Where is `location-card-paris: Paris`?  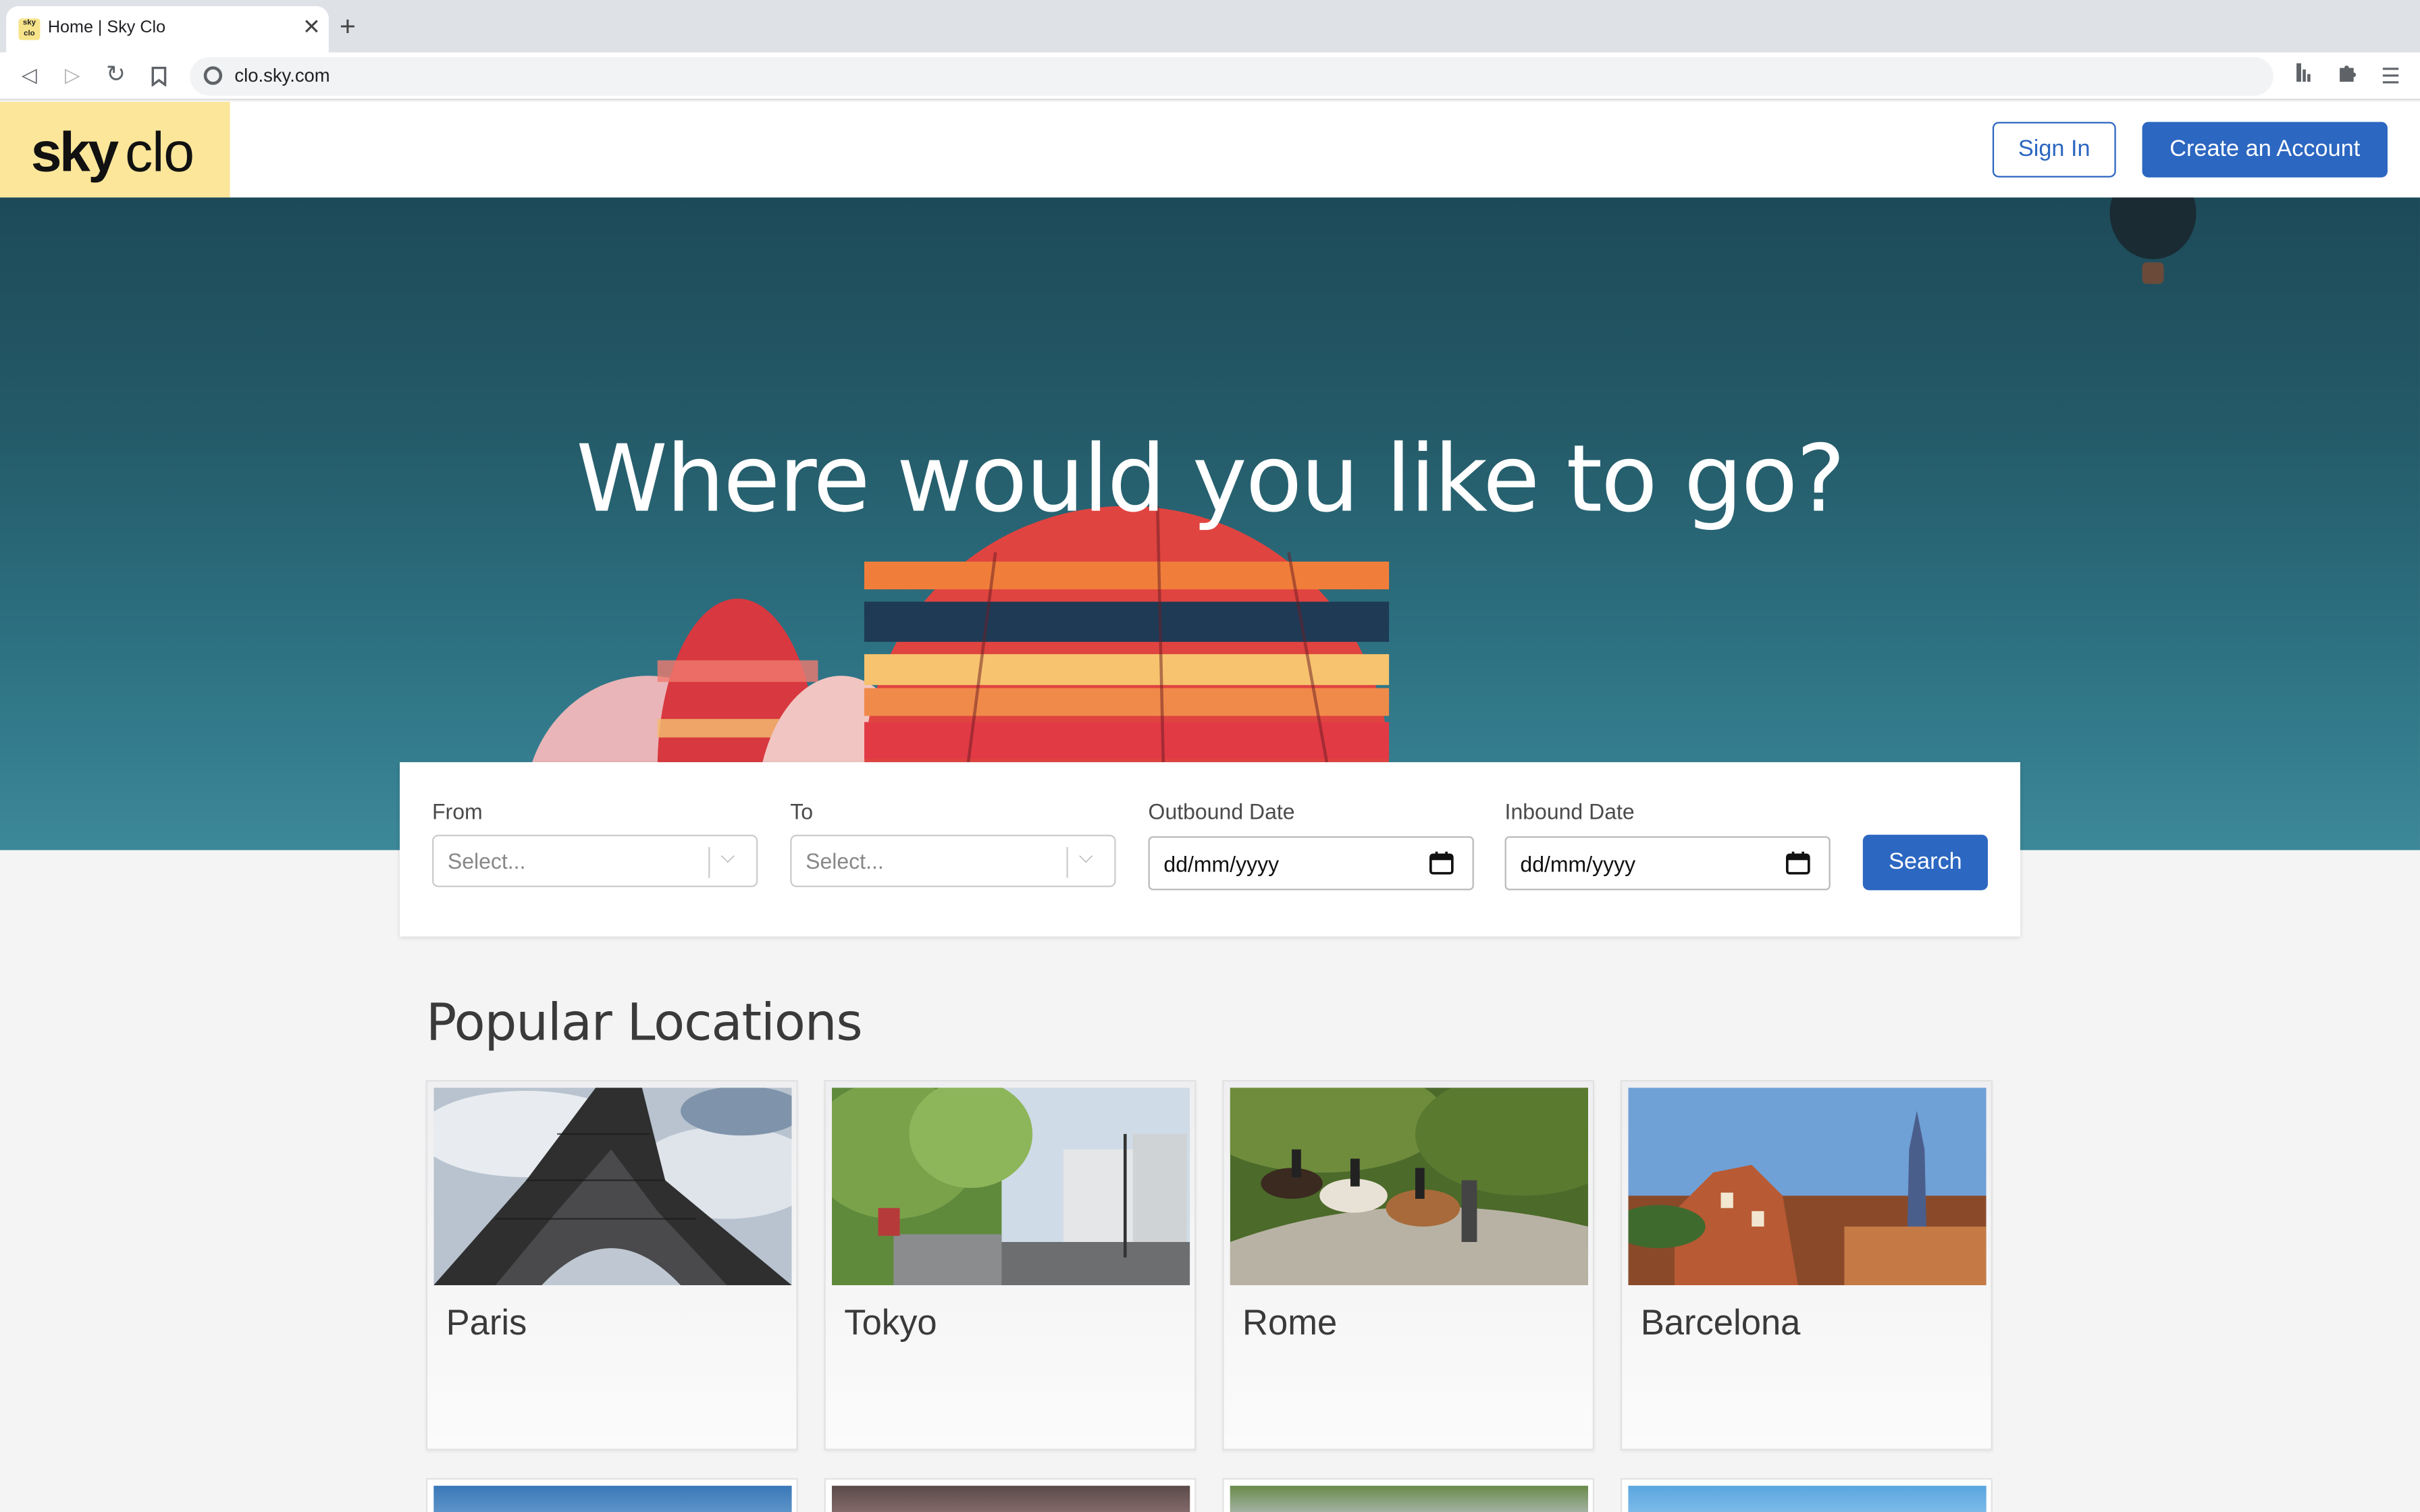 location-card-paris: Paris is located at coordinates (611, 1265).